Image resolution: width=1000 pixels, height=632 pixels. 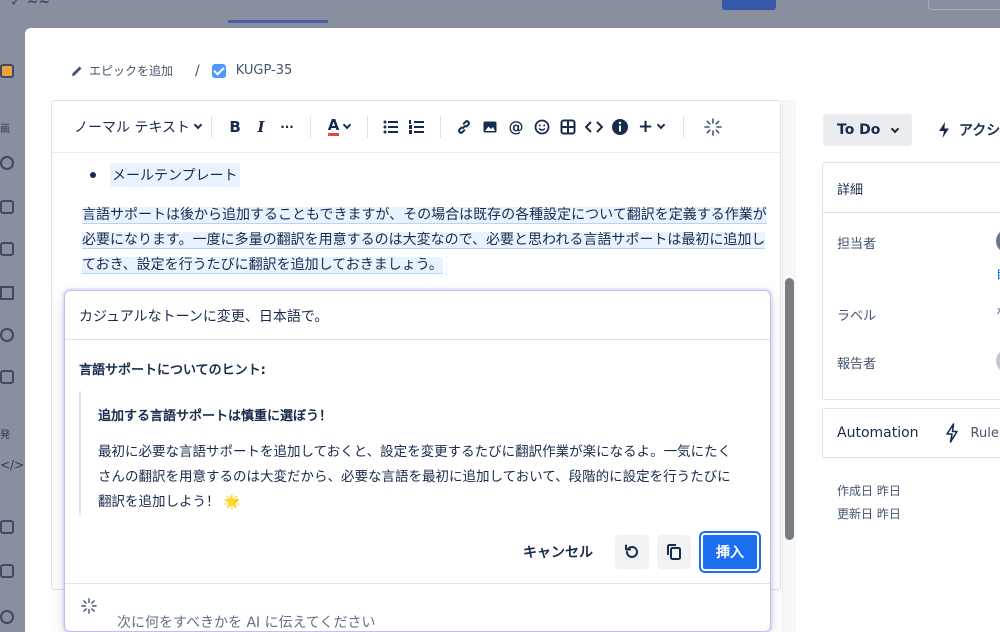 What do you see at coordinates (172, 370) in the screenshot?
I see `ai-result-title: 言語サポートについてのヒント:` at bounding box center [172, 370].